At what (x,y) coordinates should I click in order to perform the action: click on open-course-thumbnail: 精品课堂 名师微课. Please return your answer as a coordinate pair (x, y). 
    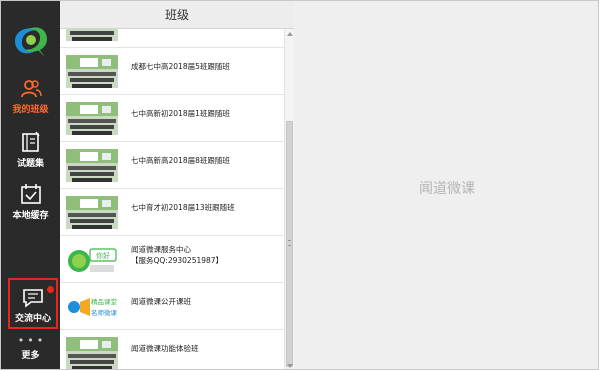
    Looking at the image, I should click on (92, 306).